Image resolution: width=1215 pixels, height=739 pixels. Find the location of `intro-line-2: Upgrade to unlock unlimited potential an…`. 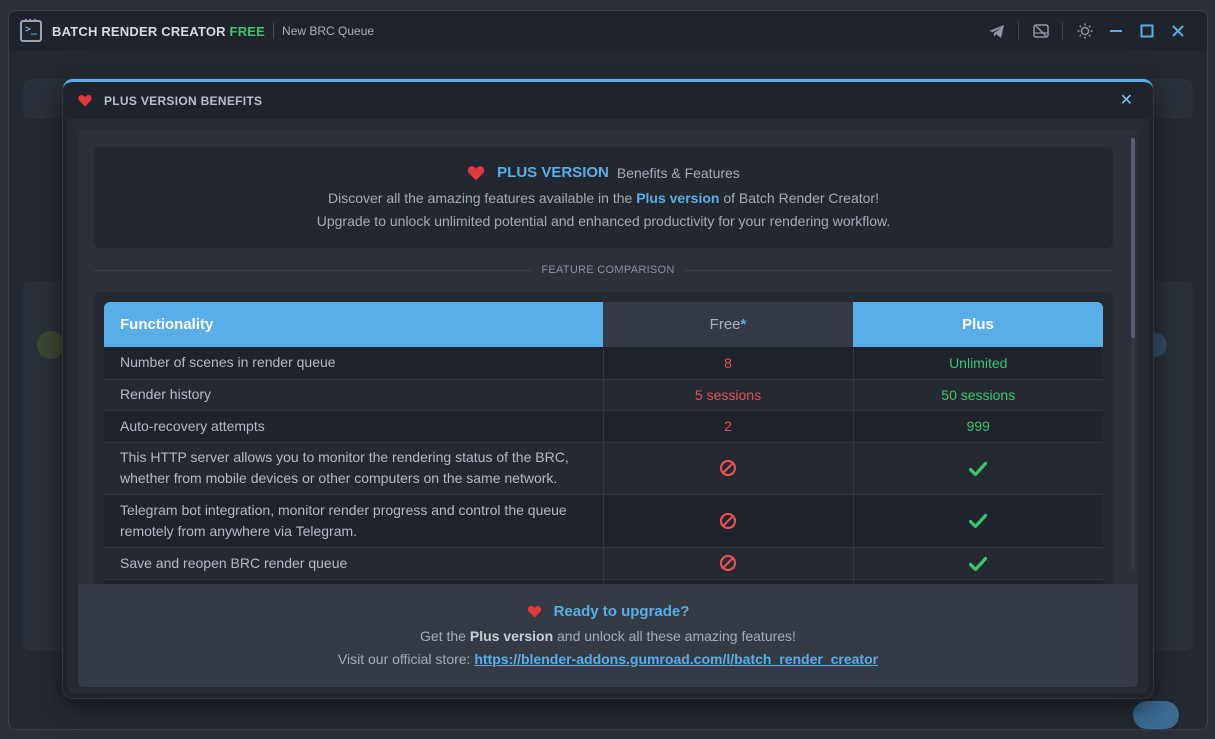

intro-line-2: Upgrade to unlock unlimited potential an… is located at coordinates (603, 221).